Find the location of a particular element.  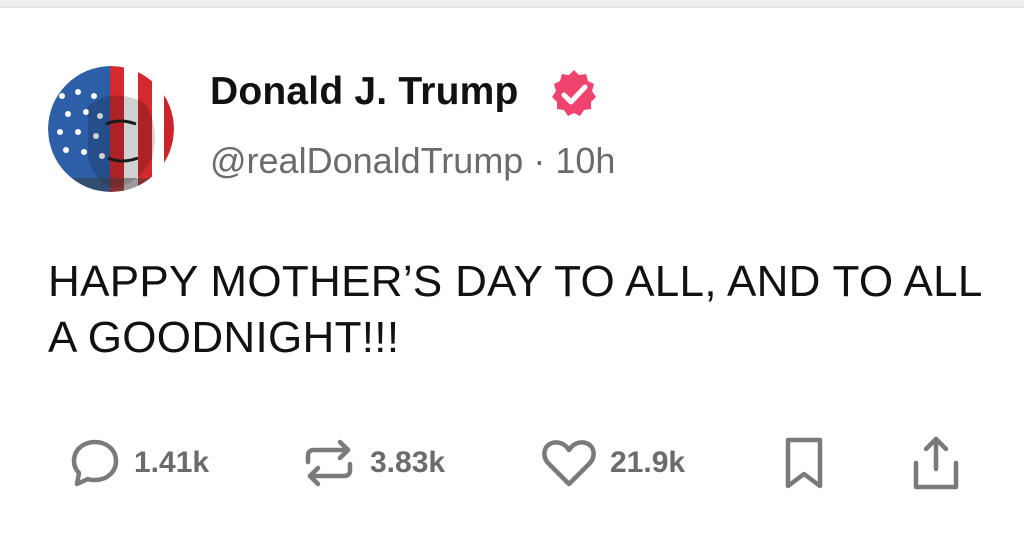

reply-count: 1.41k is located at coordinates (172, 462).